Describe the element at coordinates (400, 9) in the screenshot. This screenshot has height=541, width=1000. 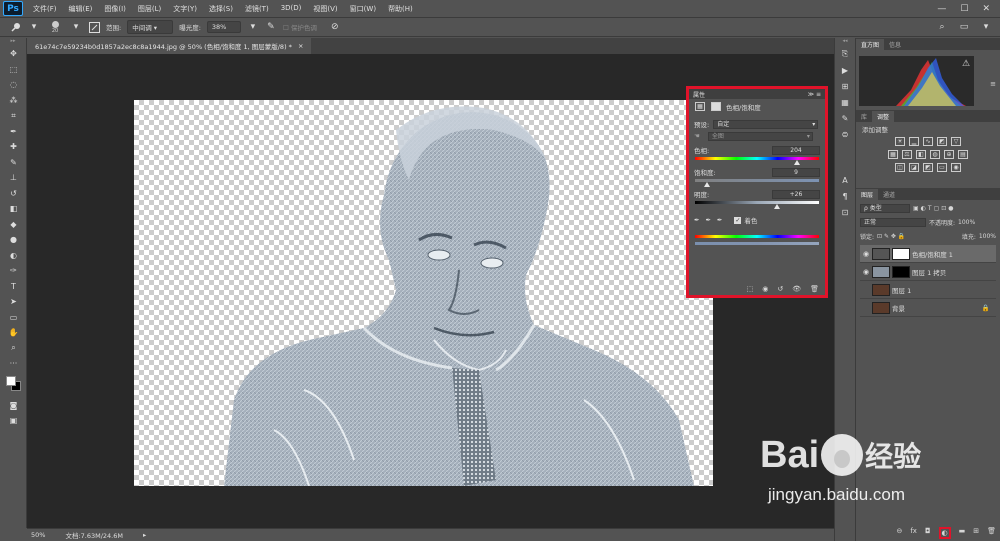
I see `menu-item: 帮助(H)` at that location.